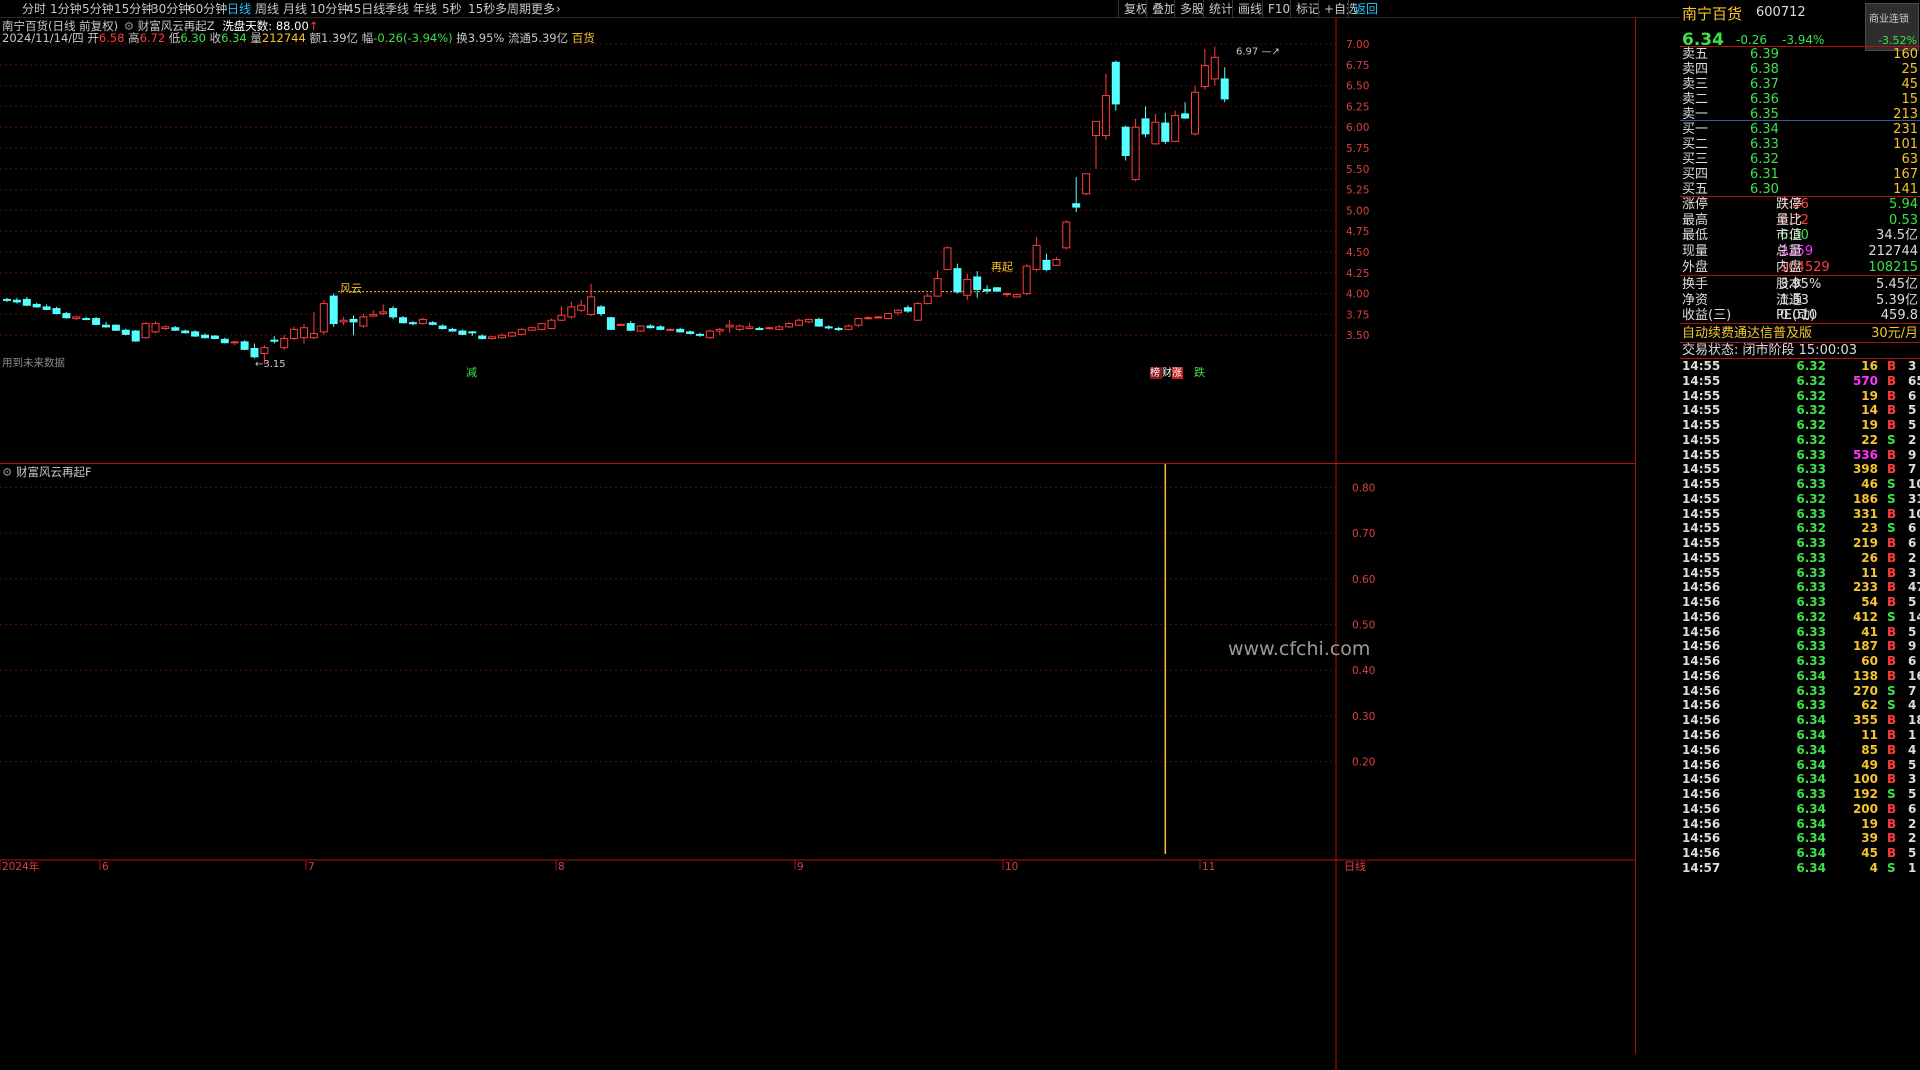 The width and height of the screenshot is (1920, 1070). Describe the element at coordinates (66, 9) in the screenshot. I see `period-tab: 1分钟` at that location.